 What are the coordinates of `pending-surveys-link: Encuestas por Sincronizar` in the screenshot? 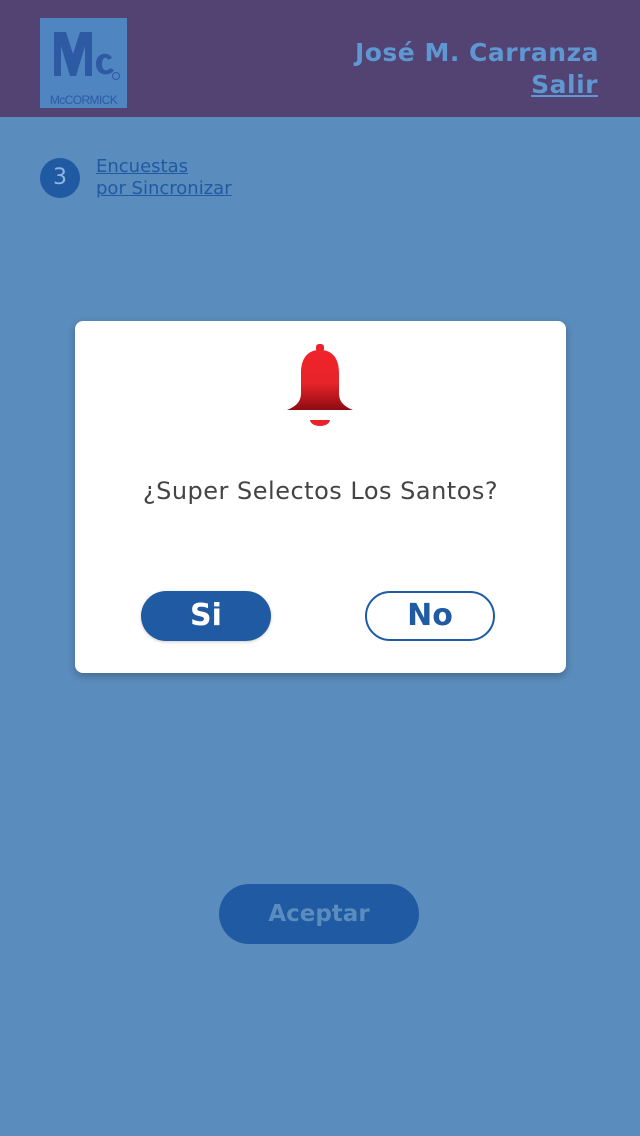 It's located at (164, 178).